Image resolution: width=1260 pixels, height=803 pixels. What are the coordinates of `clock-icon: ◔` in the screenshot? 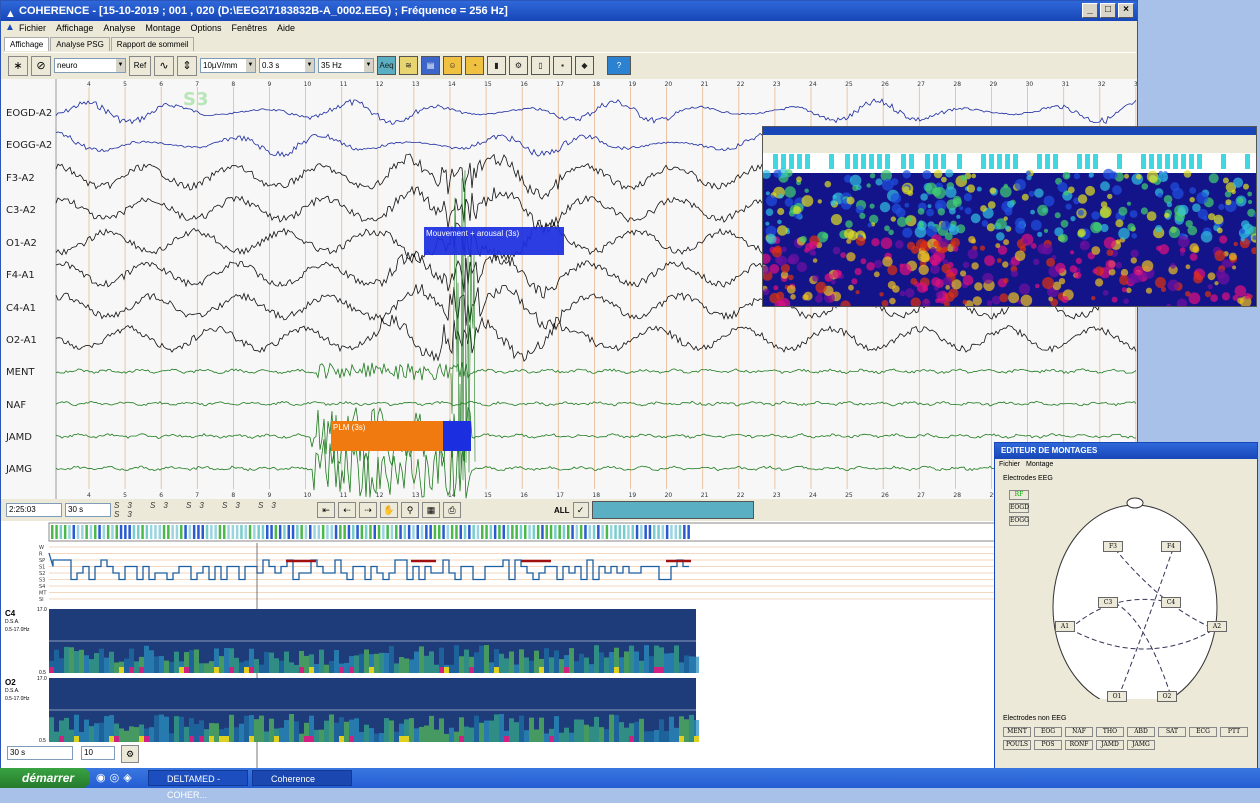 It's located at (474, 65).